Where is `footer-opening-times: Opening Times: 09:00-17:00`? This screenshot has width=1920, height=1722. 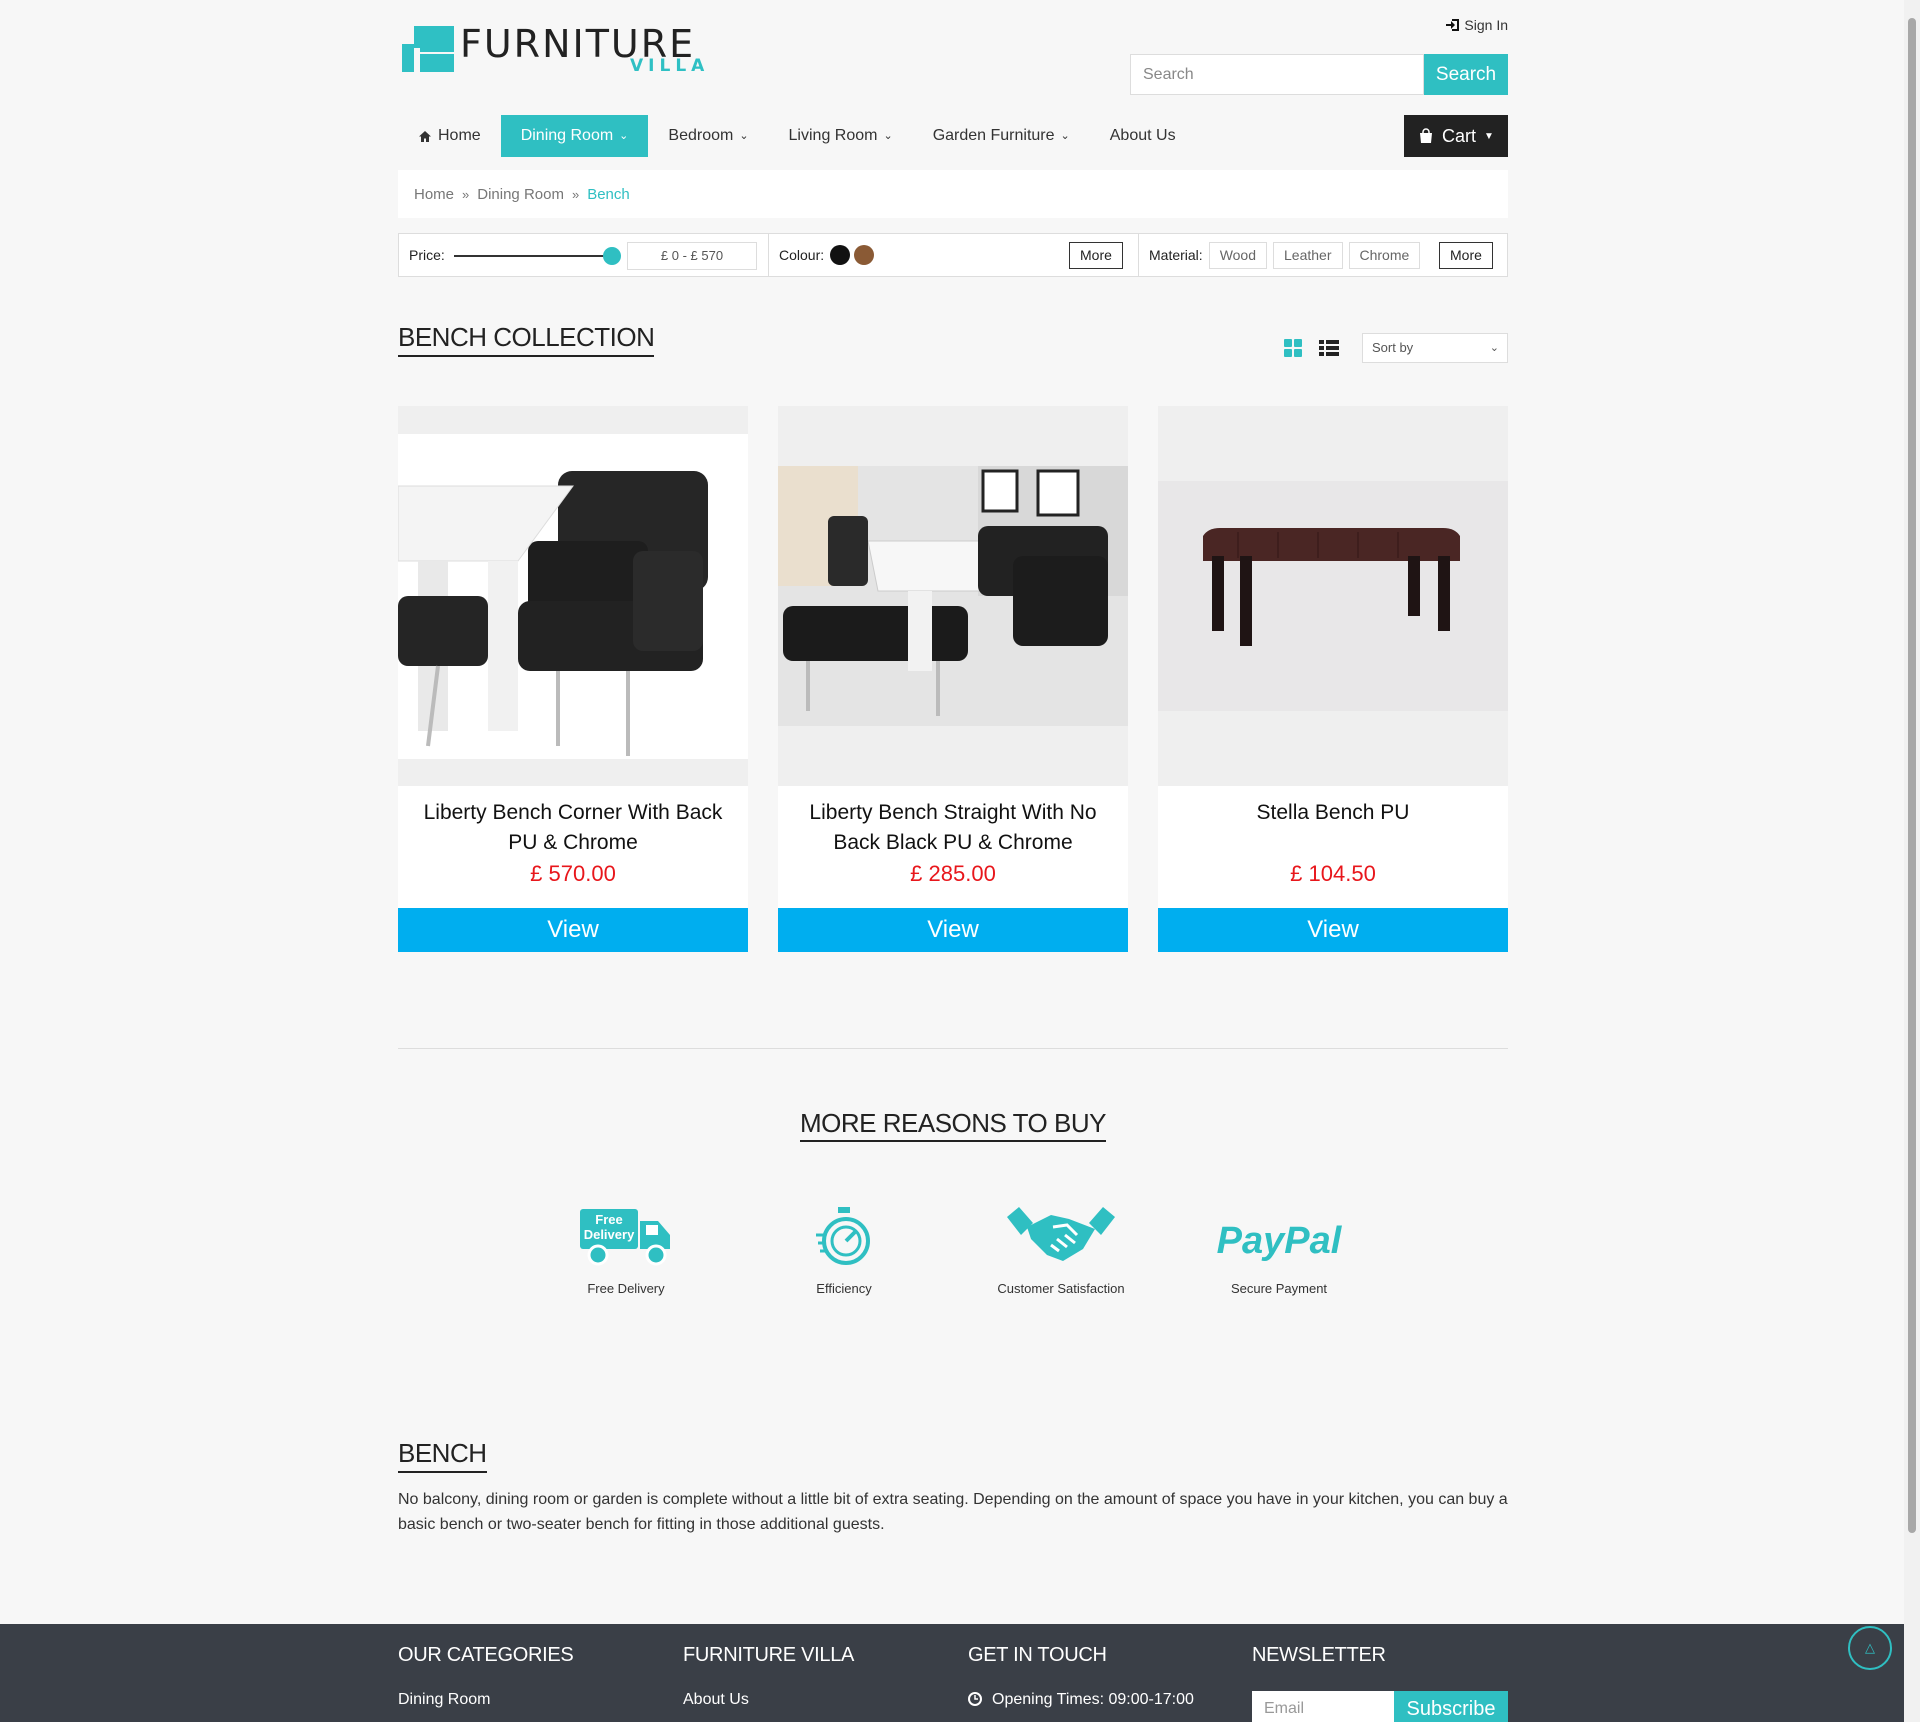
footer-opening-times: Opening Times: 09:00-17:00 is located at coordinates (1081, 1700).